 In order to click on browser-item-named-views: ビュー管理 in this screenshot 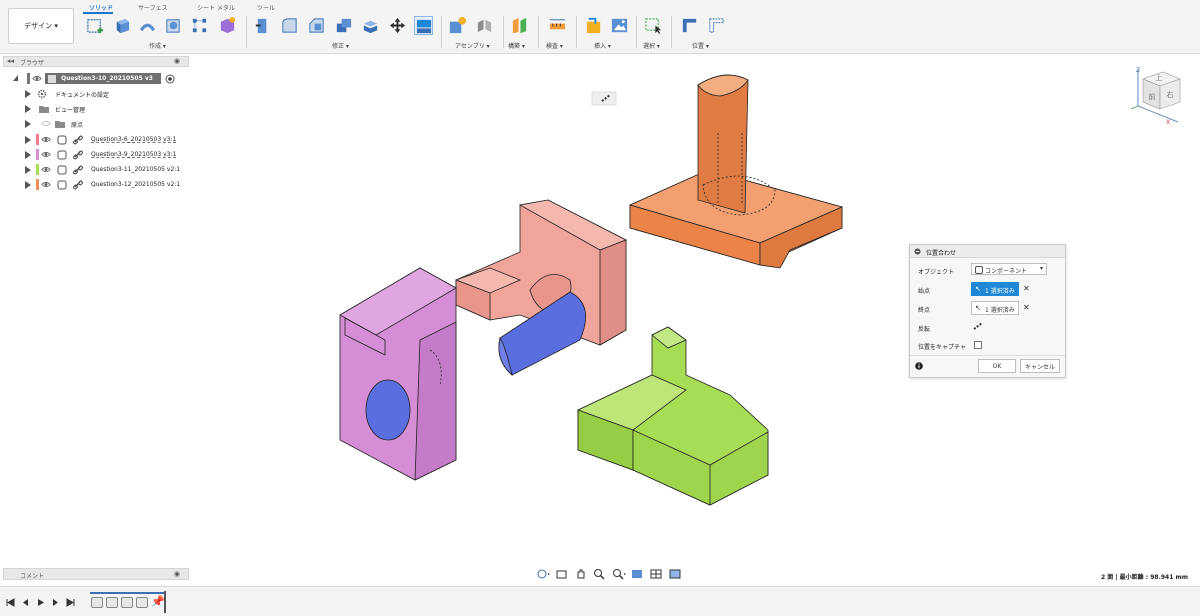, I will do `click(98, 109)`.